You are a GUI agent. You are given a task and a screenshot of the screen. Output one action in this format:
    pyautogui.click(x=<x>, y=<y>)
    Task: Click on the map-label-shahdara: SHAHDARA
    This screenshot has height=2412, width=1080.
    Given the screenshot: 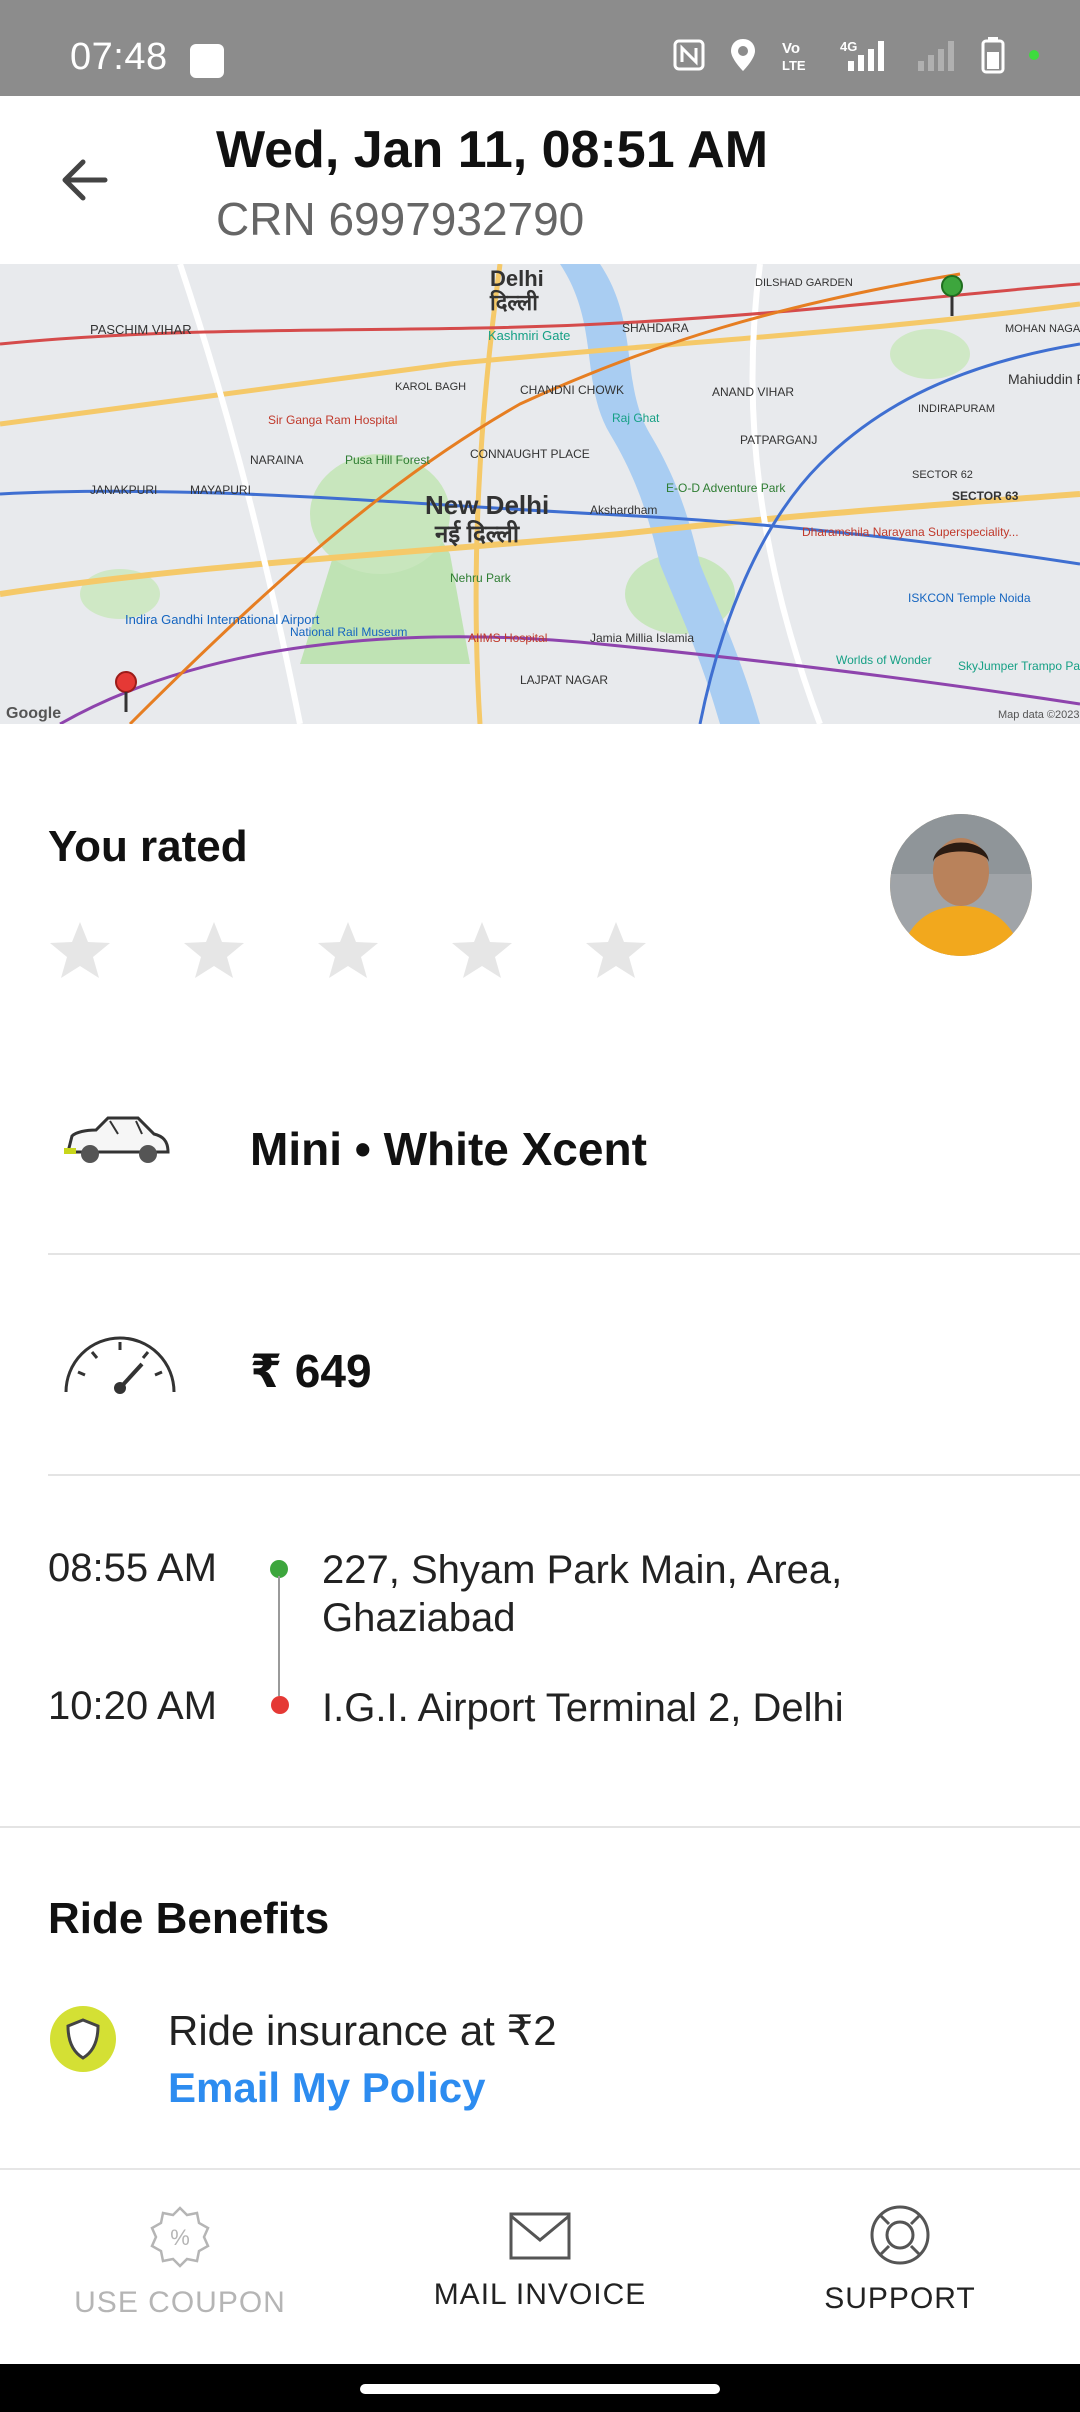 What is the action you would take?
    pyautogui.click(x=655, y=328)
    